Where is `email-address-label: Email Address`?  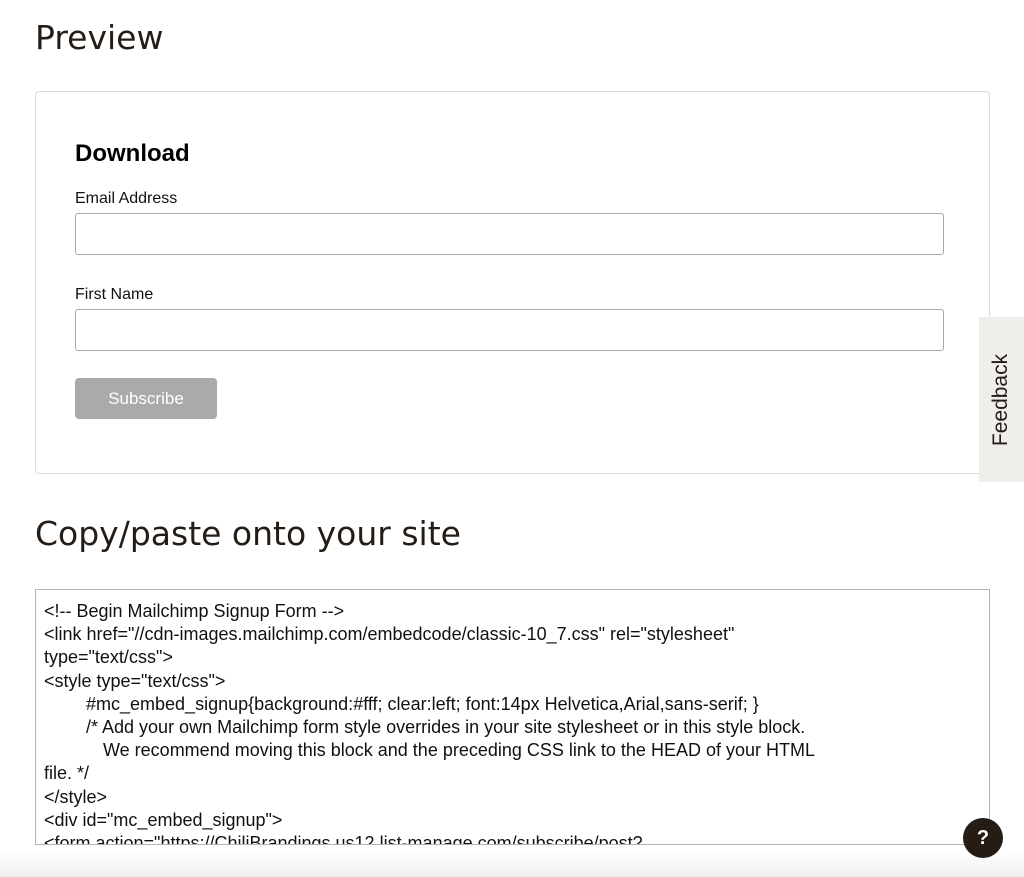 email-address-label: Email Address is located at coordinates (126, 198).